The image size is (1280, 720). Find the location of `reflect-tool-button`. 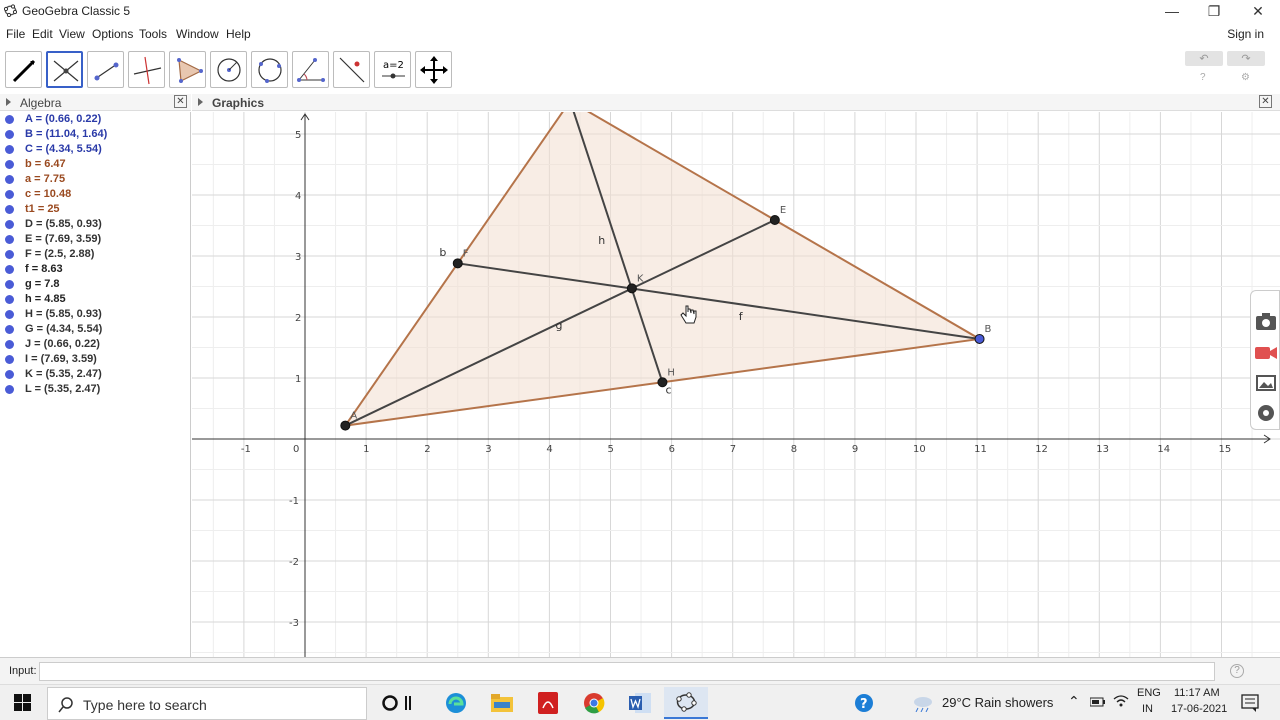

reflect-tool-button is located at coordinates (351, 69).